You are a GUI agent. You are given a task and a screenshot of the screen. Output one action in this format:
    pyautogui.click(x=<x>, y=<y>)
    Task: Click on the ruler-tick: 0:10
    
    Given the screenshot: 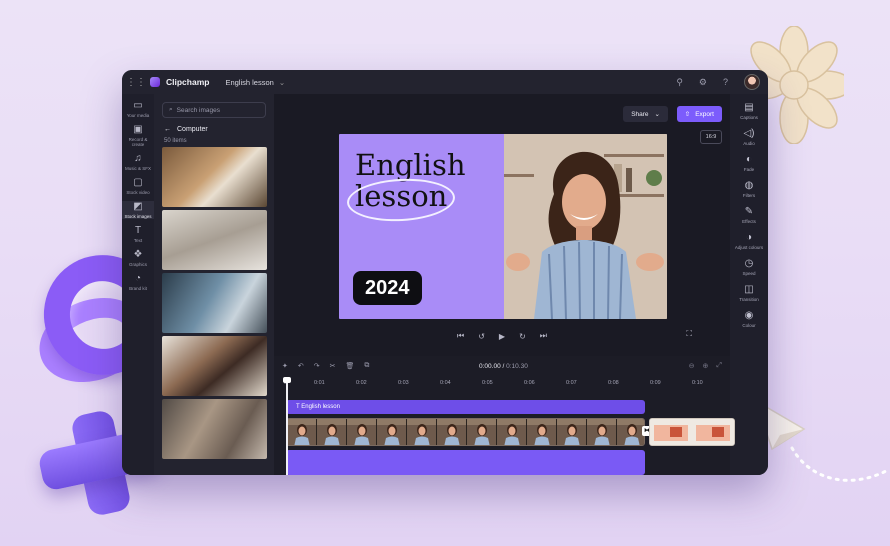 What is the action you would take?
    pyautogui.click(x=697, y=383)
    